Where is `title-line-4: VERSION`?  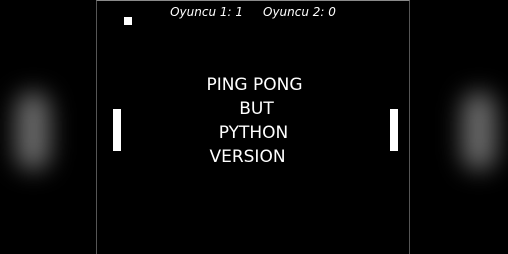 title-line-4: VERSION is located at coordinates (247, 157).